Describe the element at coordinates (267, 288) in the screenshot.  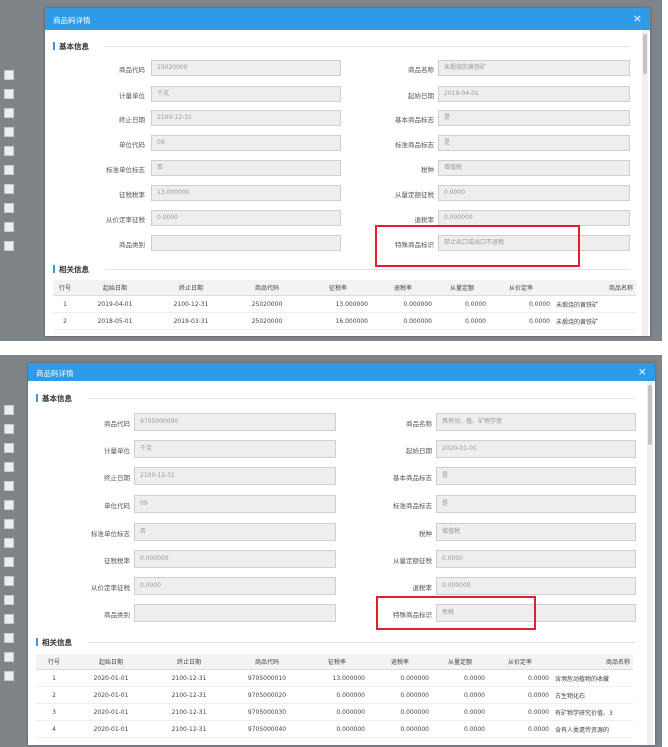
I see `col-product-code: 商品代码` at that location.